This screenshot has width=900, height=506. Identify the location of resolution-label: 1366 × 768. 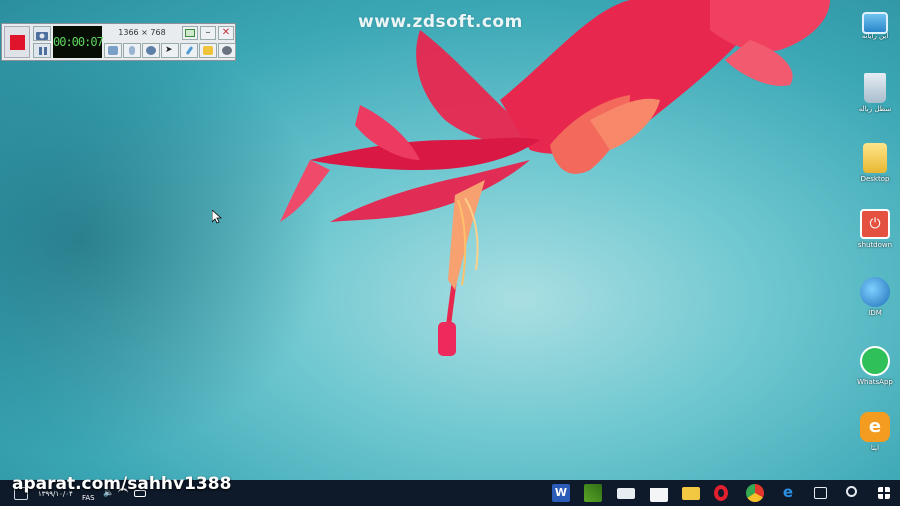
(142, 32).